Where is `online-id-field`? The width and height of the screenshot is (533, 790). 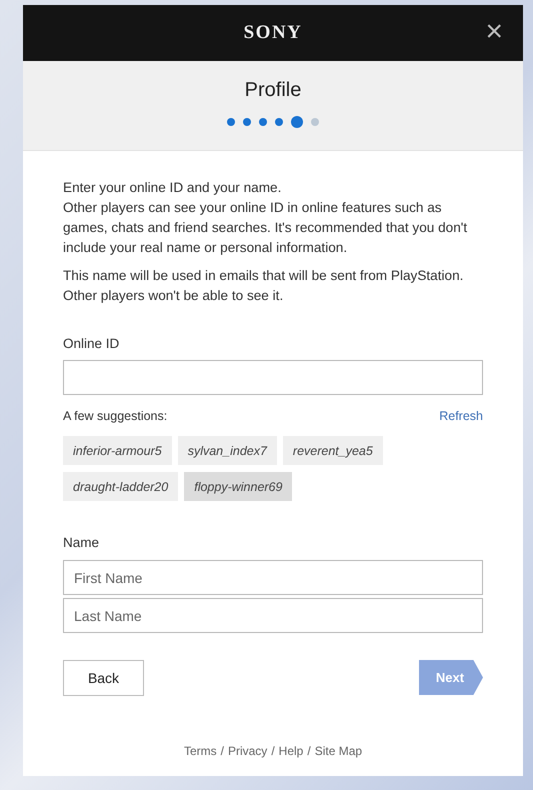 online-id-field is located at coordinates (273, 377).